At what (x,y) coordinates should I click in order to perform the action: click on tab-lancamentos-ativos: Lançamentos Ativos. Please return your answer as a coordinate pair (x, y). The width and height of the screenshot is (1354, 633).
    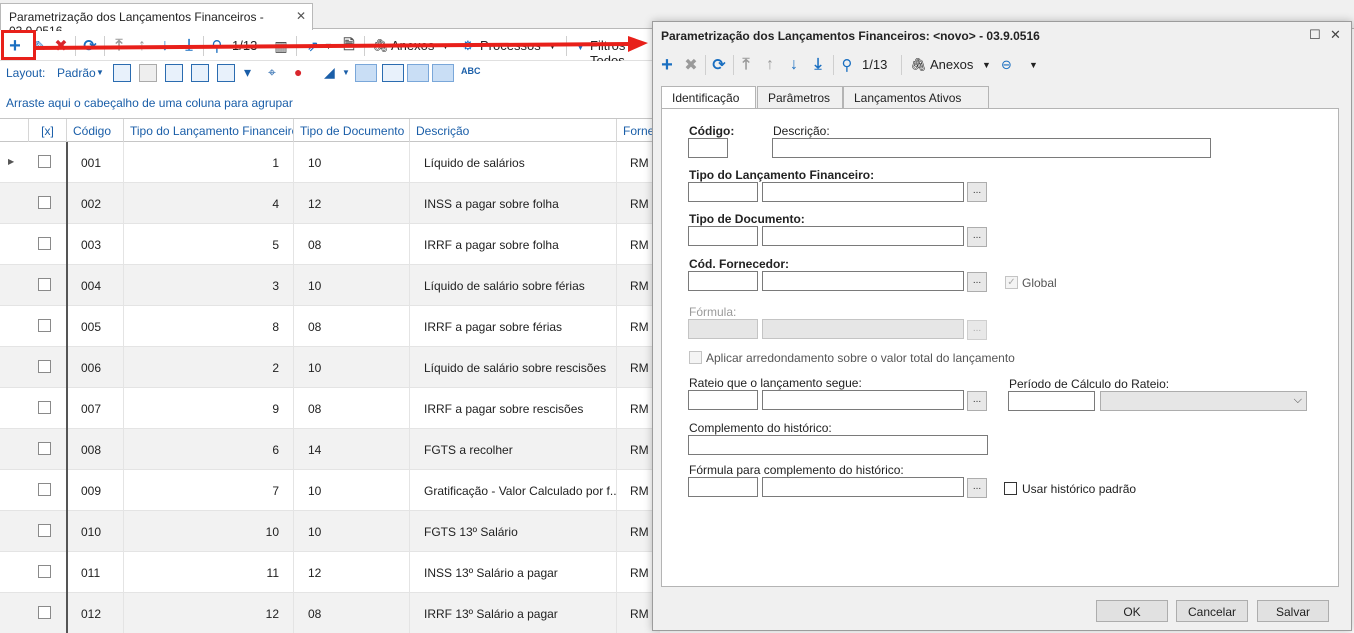
    Looking at the image, I should click on (916, 97).